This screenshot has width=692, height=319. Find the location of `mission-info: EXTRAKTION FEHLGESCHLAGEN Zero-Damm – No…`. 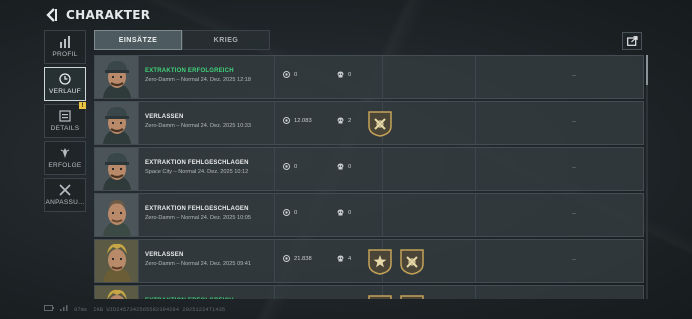

mission-info: EXTRAKTION FEHLGESCHLAGEN Zero-Damm – No… is located at coordinates (207, 215).